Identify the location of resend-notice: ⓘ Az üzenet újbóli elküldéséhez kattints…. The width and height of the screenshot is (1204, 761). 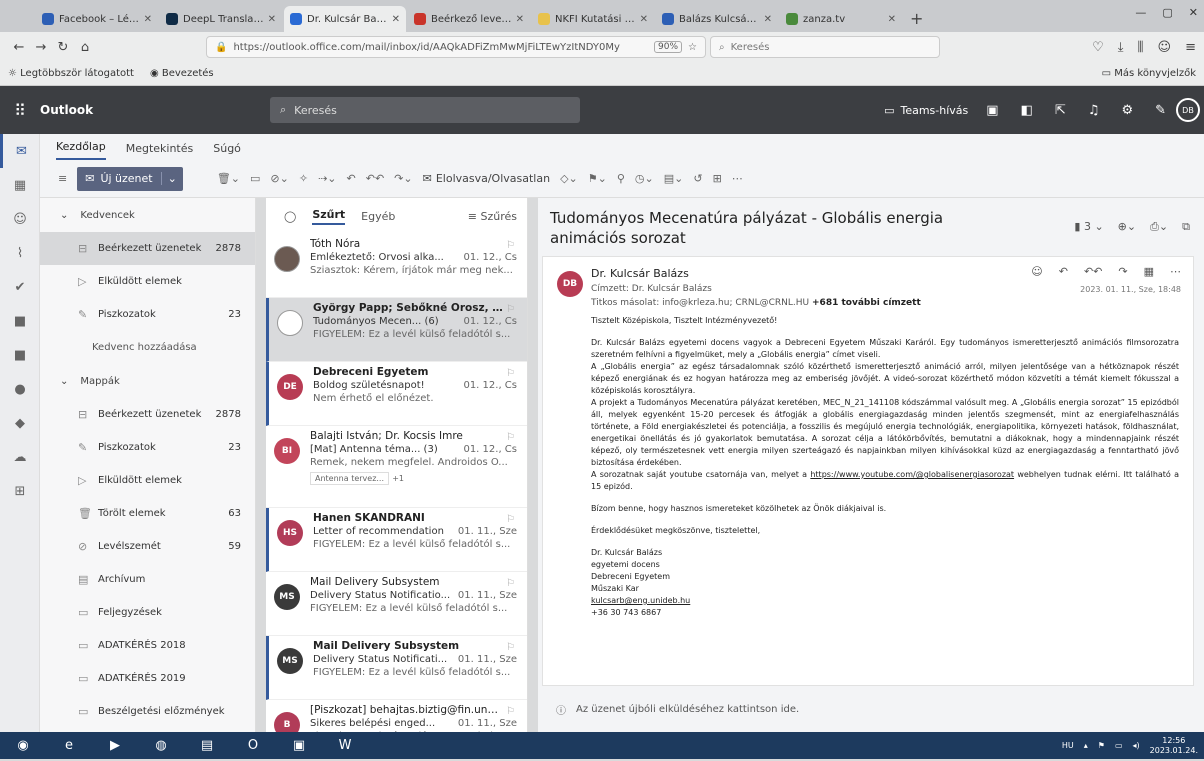
(868, 709).